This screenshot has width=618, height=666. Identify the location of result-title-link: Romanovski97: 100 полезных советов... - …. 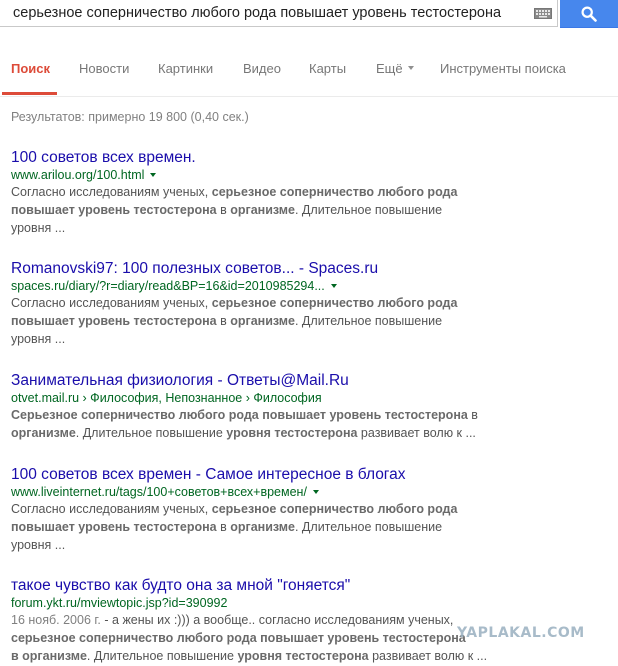
(251, 268).